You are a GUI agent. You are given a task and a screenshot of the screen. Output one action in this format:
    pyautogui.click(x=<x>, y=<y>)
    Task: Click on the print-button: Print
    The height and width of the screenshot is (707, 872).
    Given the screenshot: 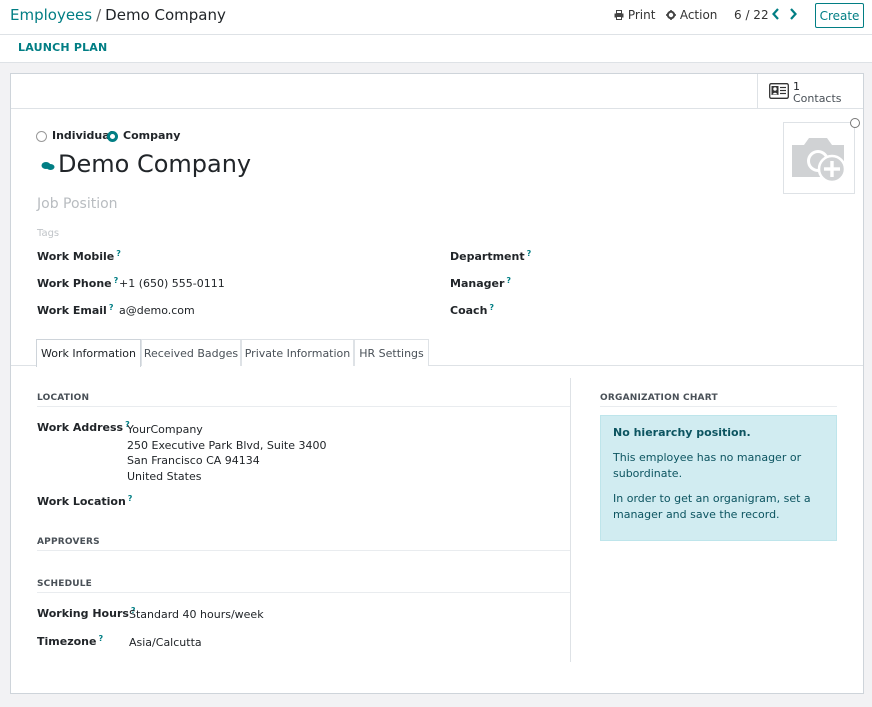 What is the action you would take?
    pyautogui.click(x=634, y=15)
    